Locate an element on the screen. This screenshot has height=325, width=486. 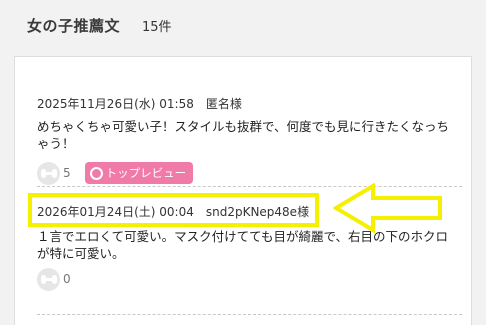
left-arrow-annotation-icon is located at coordinates (387, 208).